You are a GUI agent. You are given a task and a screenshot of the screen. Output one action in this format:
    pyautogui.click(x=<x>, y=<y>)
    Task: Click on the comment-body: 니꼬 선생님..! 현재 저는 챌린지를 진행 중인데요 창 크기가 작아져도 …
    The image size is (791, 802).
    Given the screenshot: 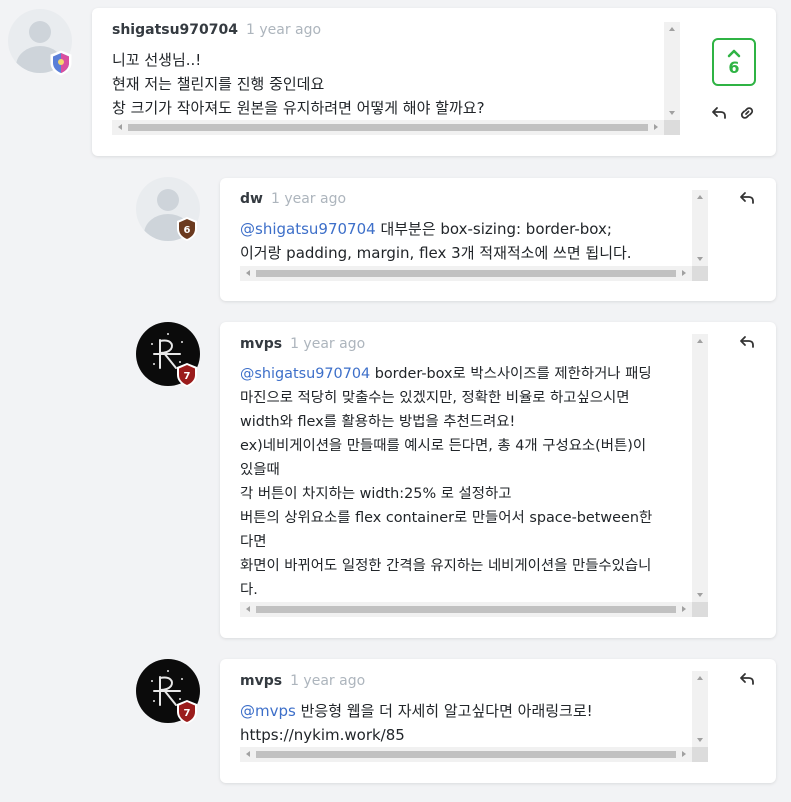 What is the action you would take?
    pyautogui.click(x=298, y=84)
    